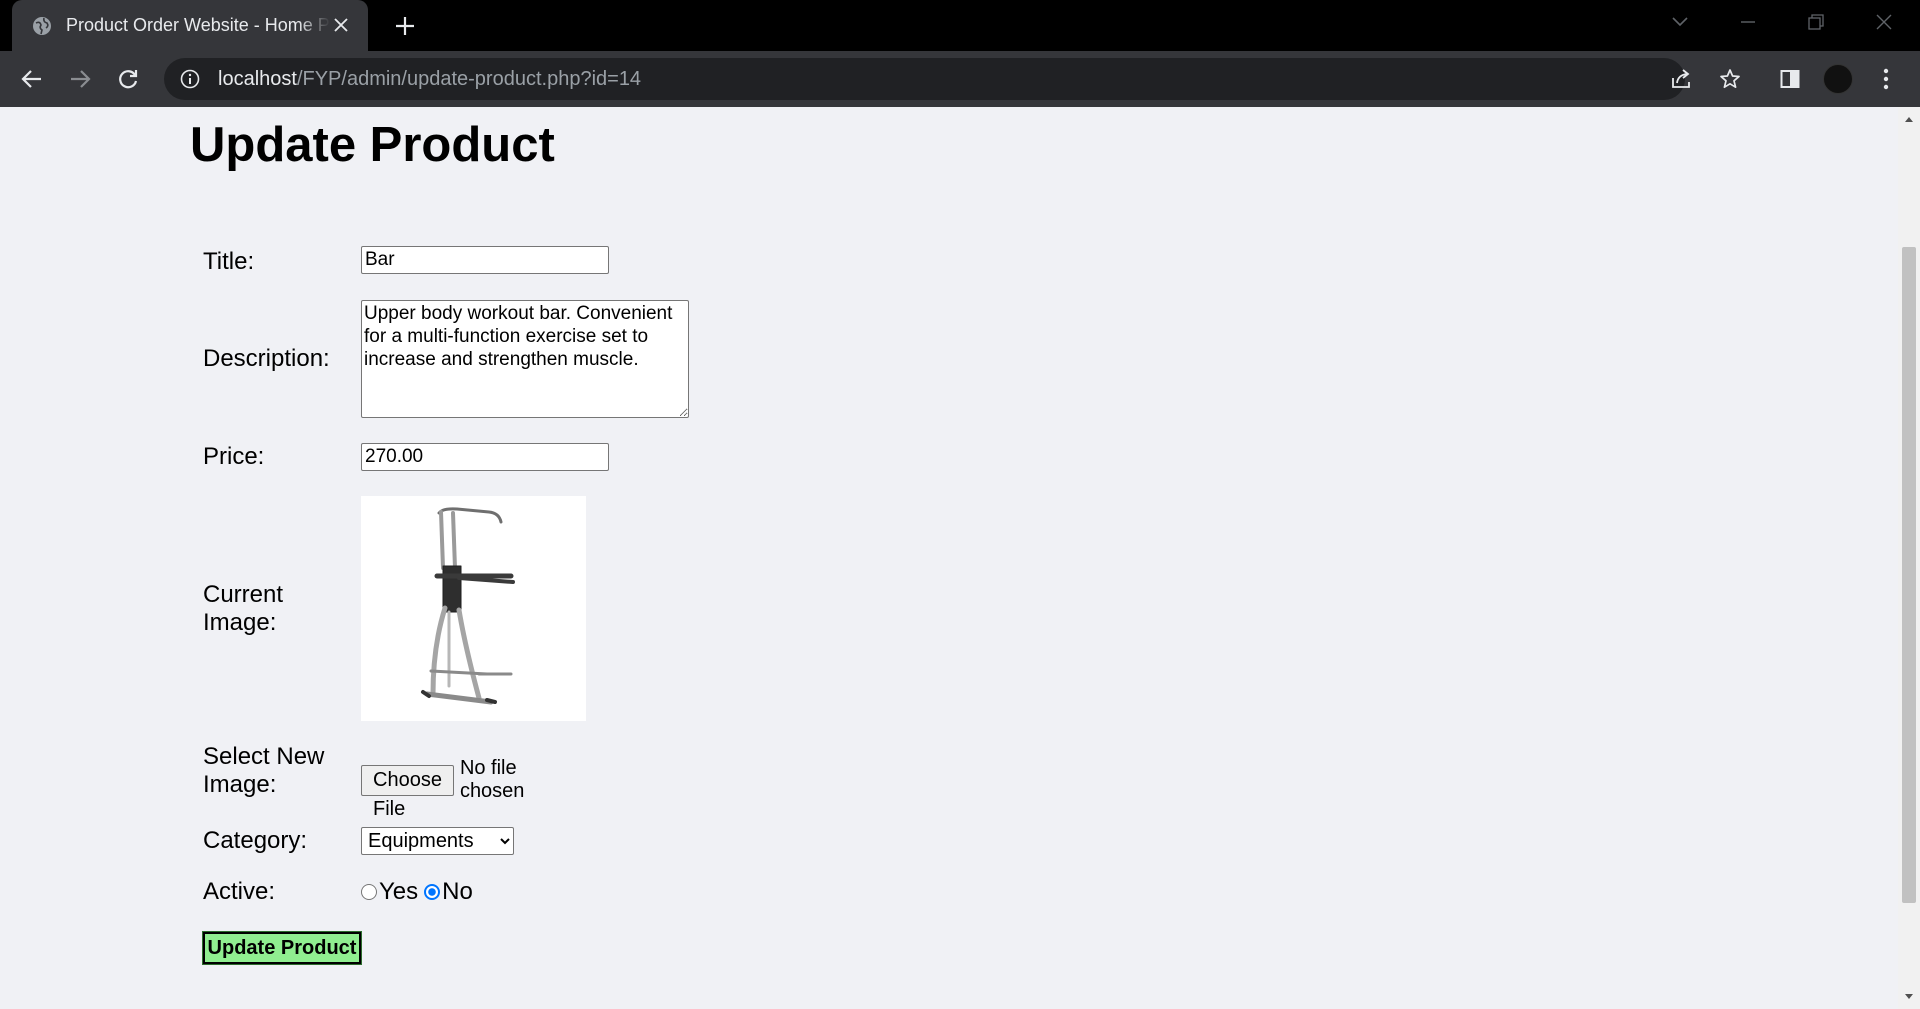 Image resolution: width=1920 pixels, height=1009 pixels. I want to click on side-panel-icon, so click(1790, 79).